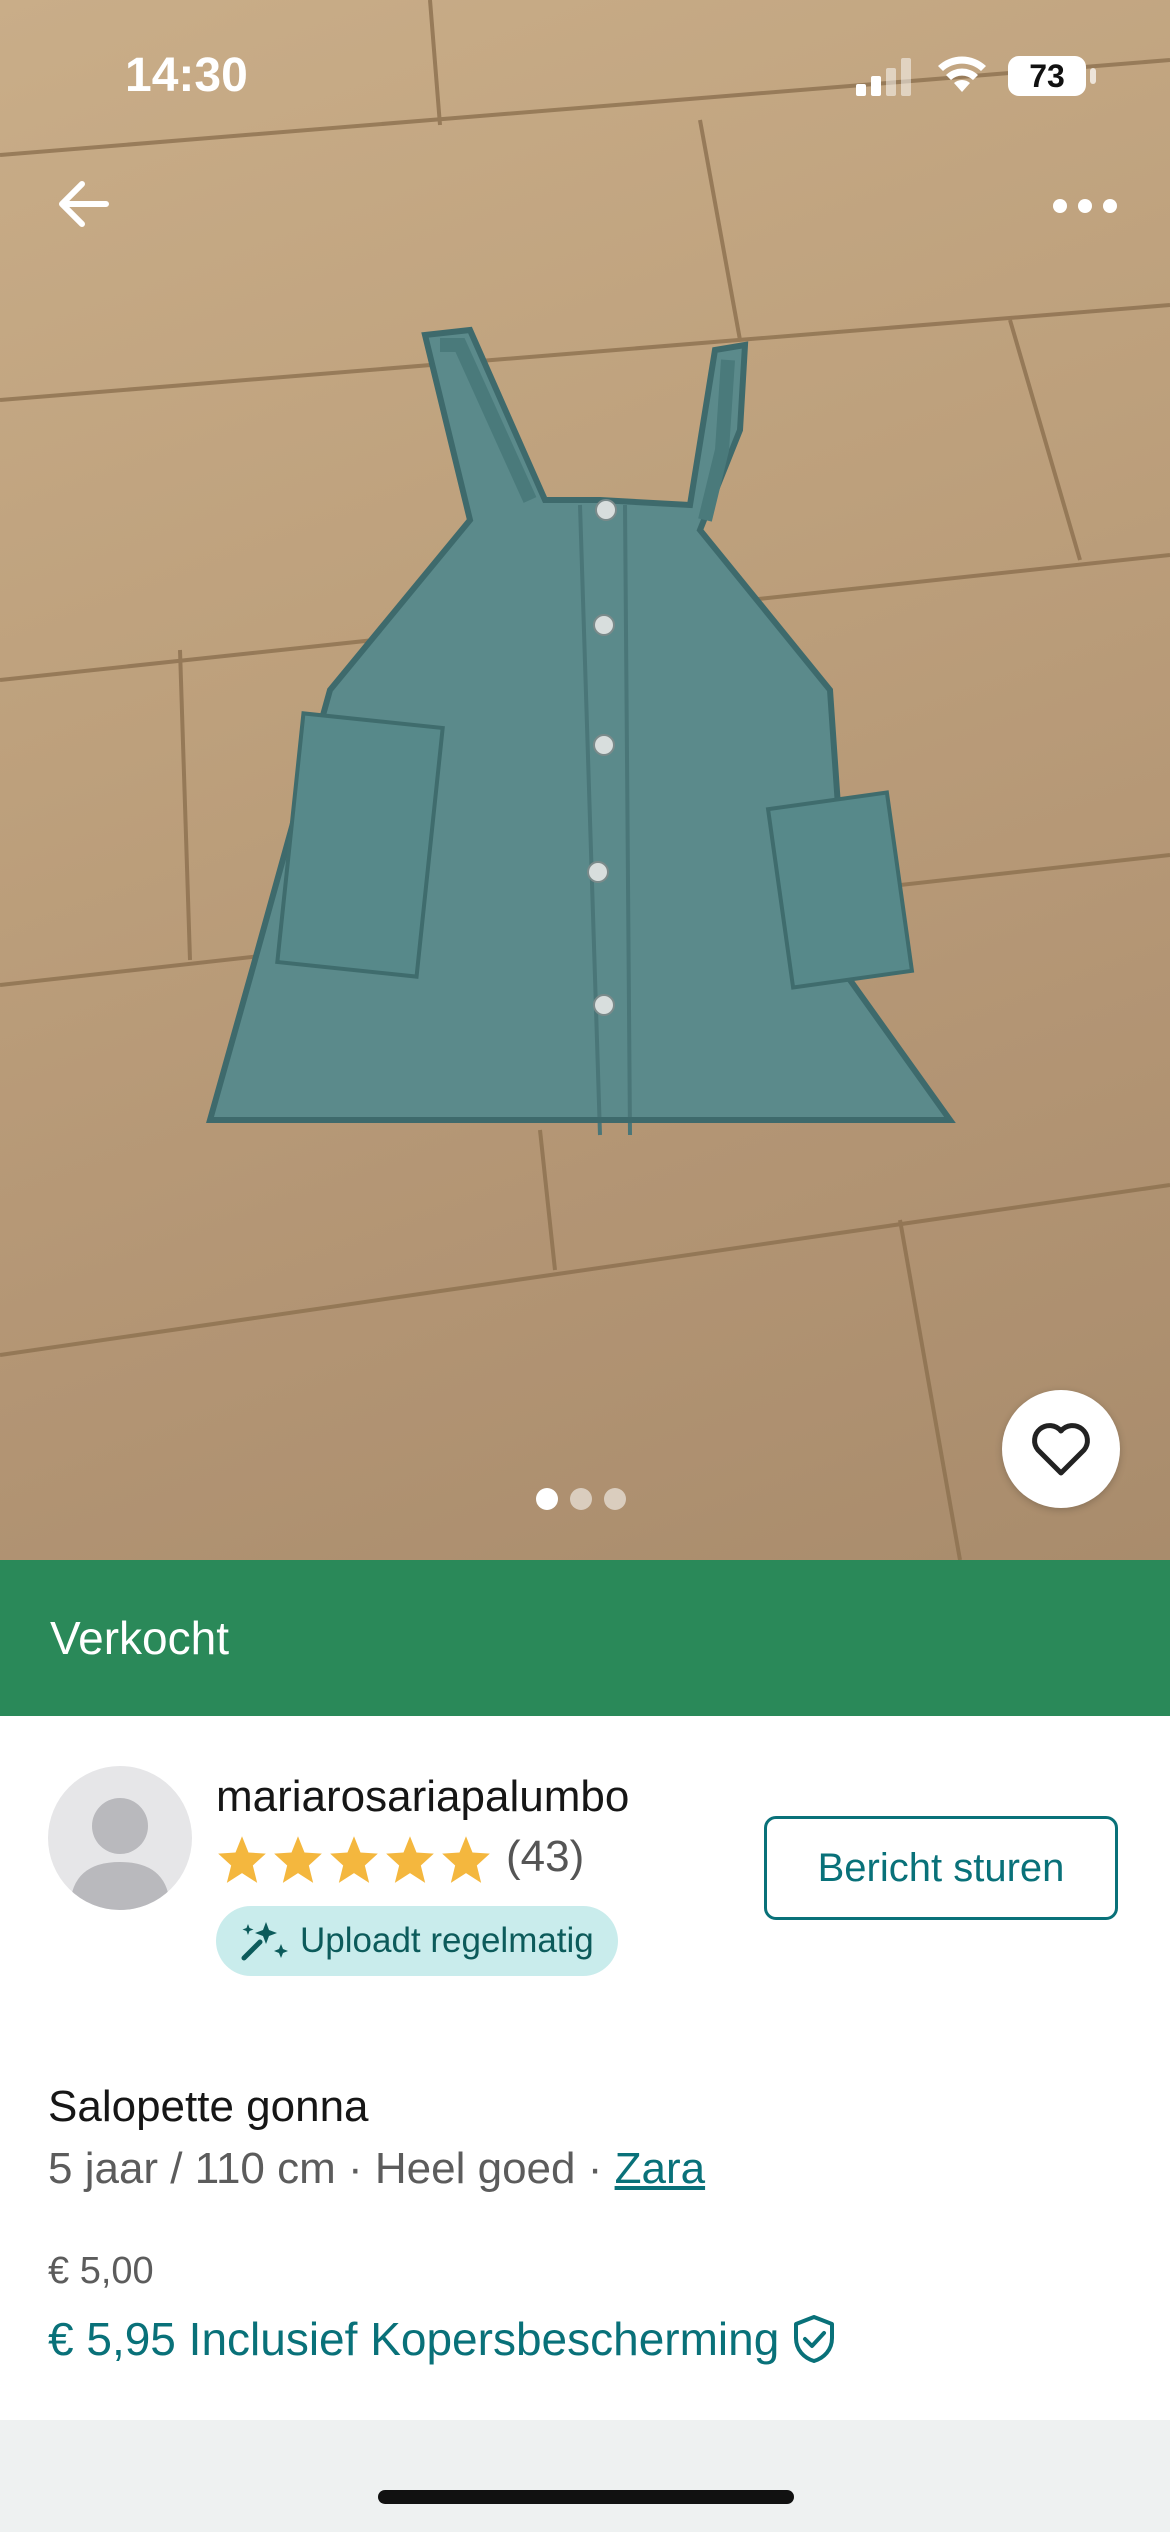  I want to click on upload-sparkle-icon, so click(264, 1941).